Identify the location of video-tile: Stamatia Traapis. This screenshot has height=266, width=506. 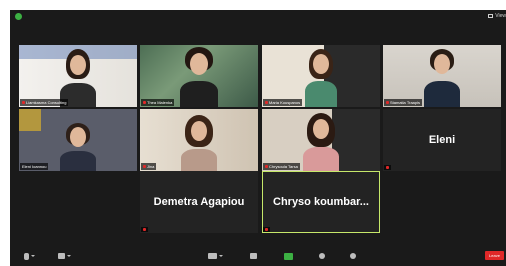
(442, 76).